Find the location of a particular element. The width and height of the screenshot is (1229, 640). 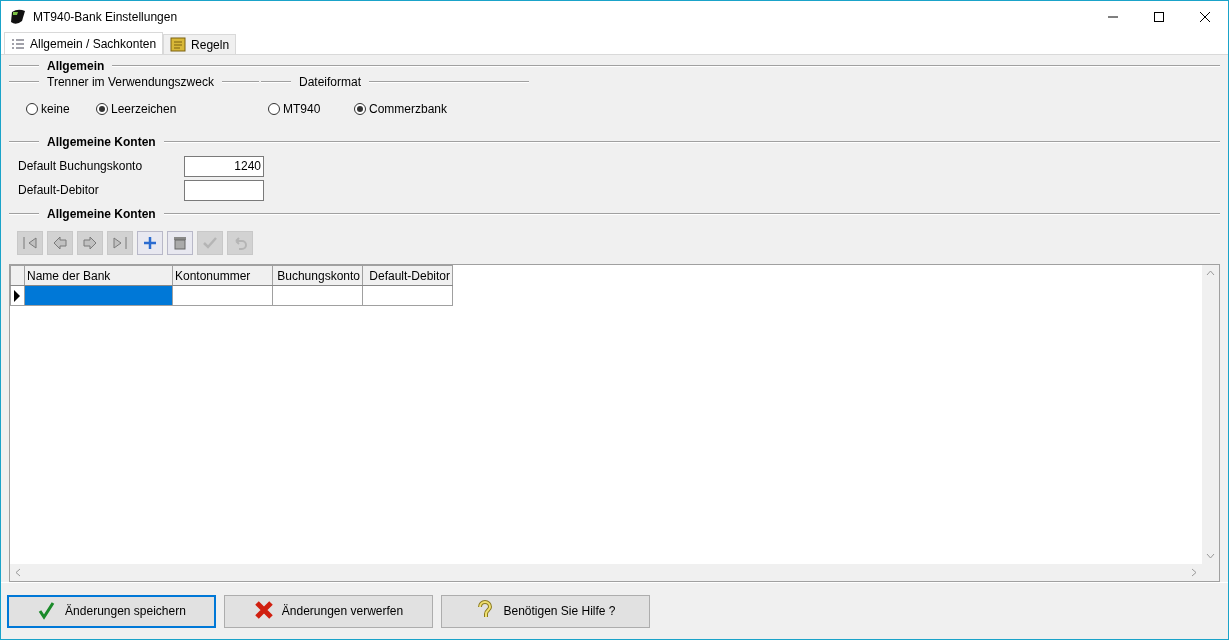

field-label: Default Buchungskonto is located at coordinates (81, 166).